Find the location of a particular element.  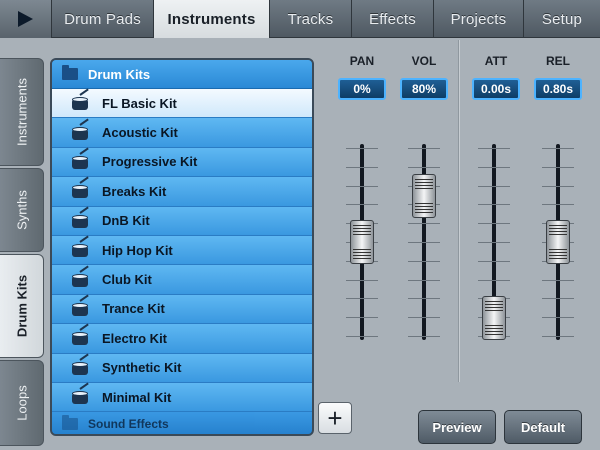

list-item: Club Kit is located at coordinates (182, 279).